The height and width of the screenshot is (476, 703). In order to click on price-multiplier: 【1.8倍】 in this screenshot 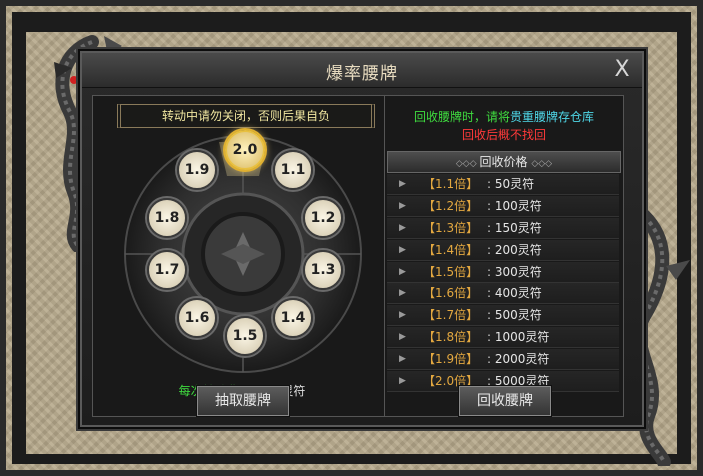, I will do `click(451, 337)`.